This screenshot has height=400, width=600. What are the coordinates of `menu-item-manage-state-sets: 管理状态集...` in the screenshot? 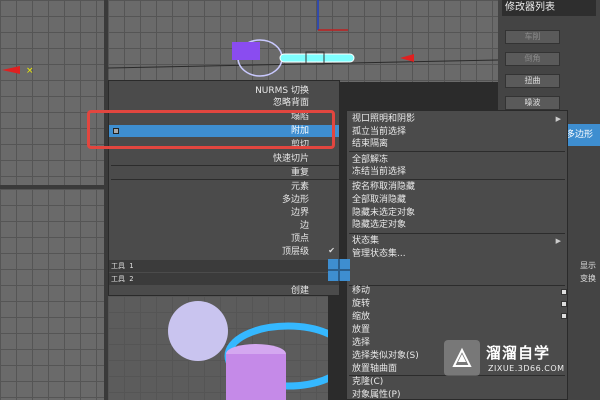 It's located at (455, 254).